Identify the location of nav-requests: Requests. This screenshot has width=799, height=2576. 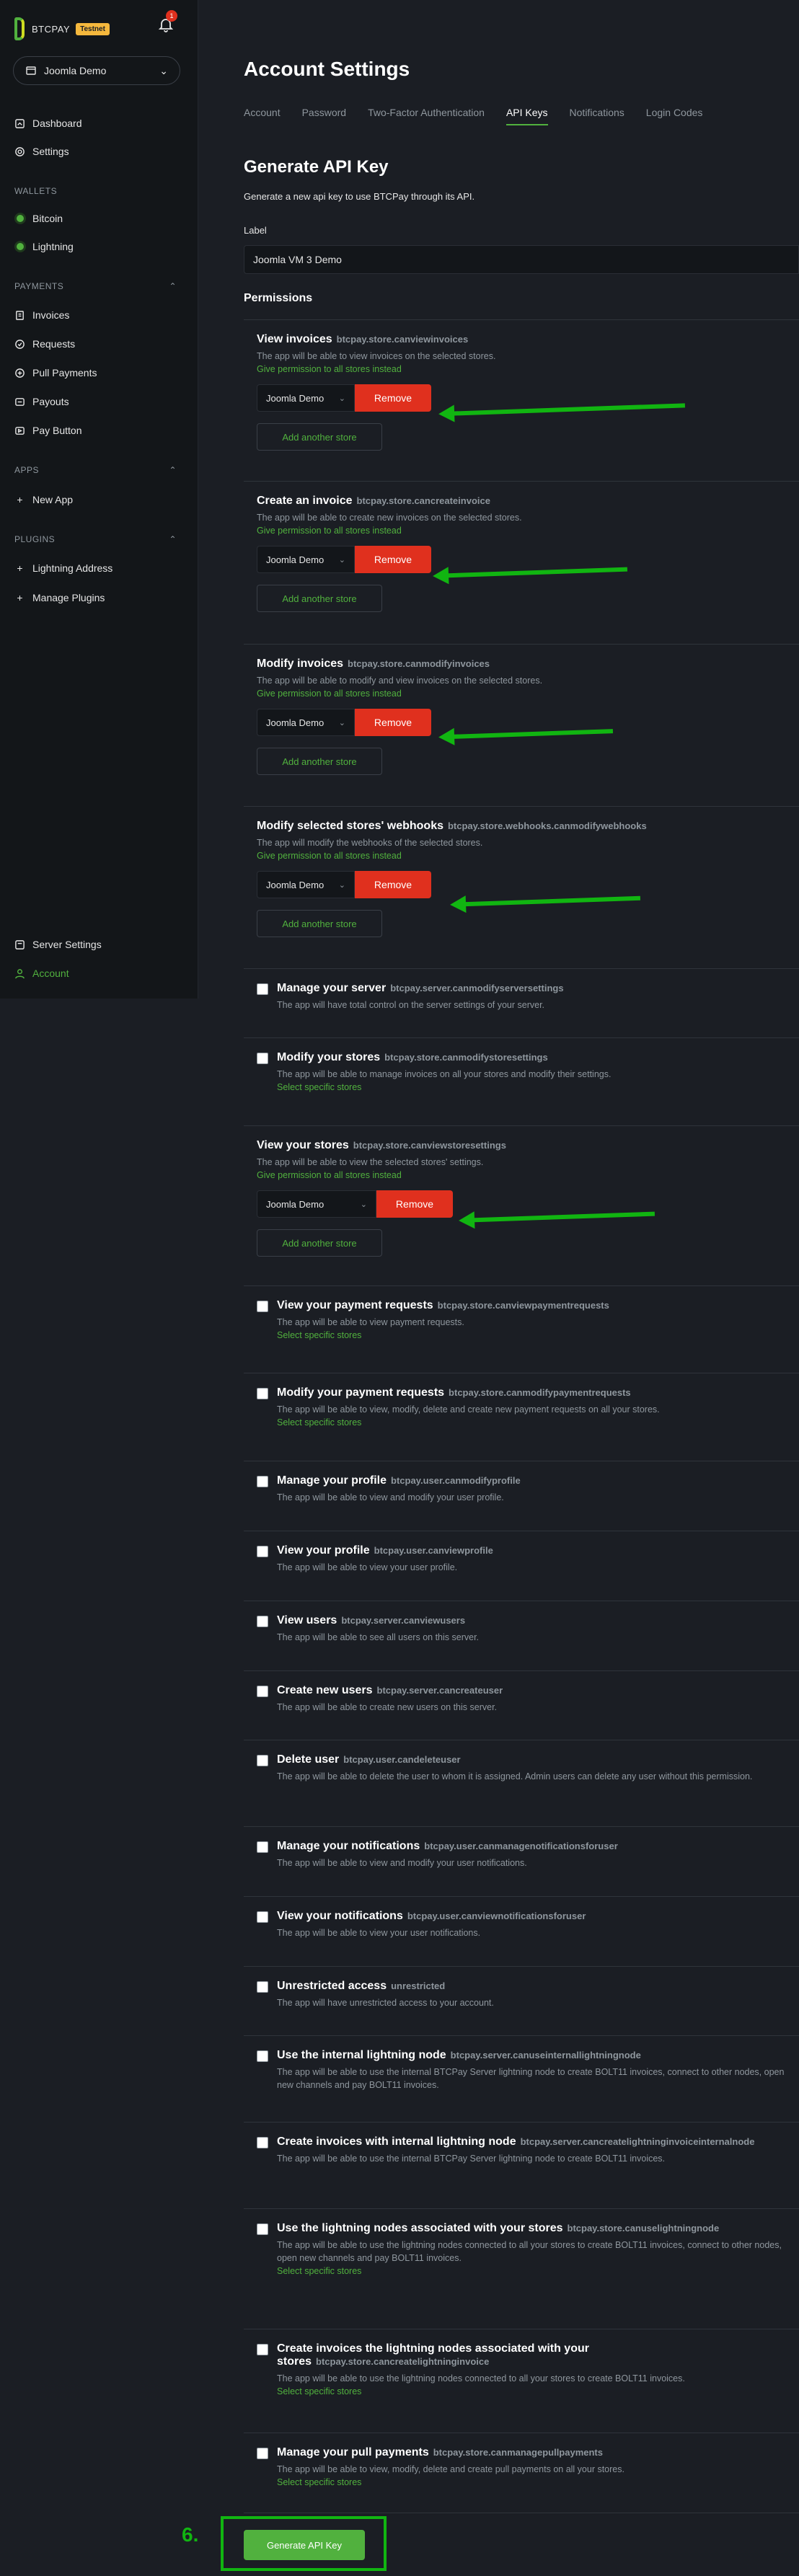
(44, 344).